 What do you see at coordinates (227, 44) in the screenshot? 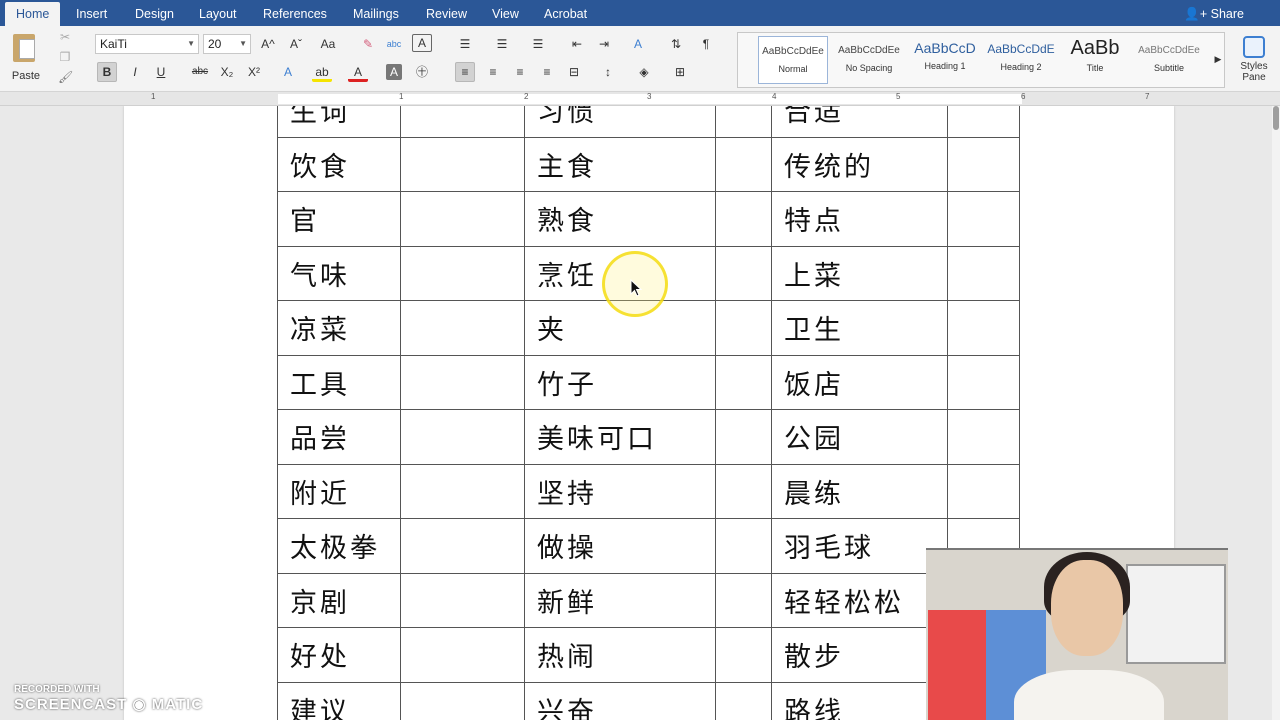
I see `font-size-dropdown: 20 ▼` at bounding box center [227, 44].